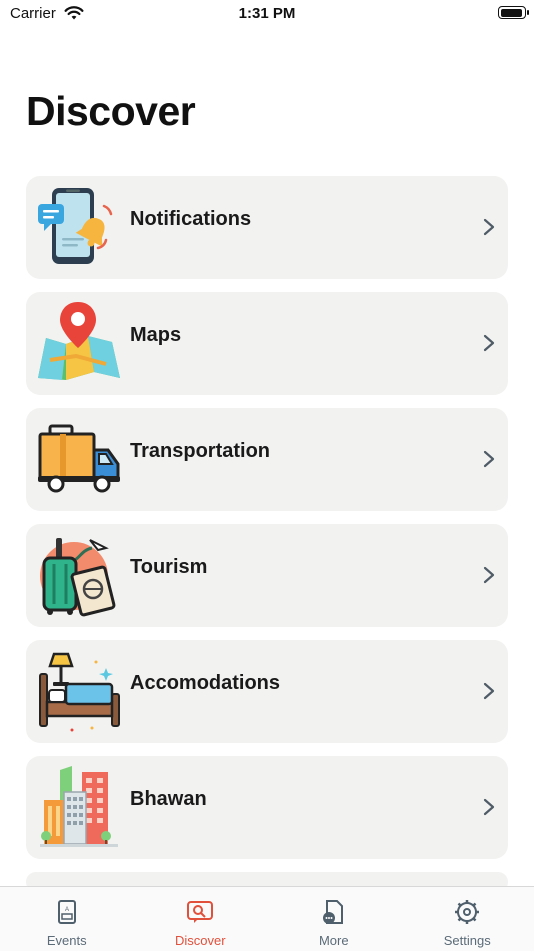 Image resolution: width=534 pixels, height=951 pixels. I want to click on events-icon: A, so click(67, 912).